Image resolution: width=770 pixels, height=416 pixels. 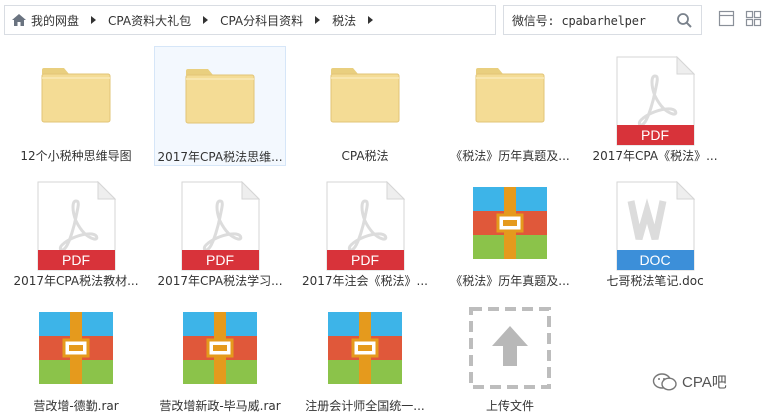 I want to click on upload-tile: 上传文件, so click(x=510, y=356).